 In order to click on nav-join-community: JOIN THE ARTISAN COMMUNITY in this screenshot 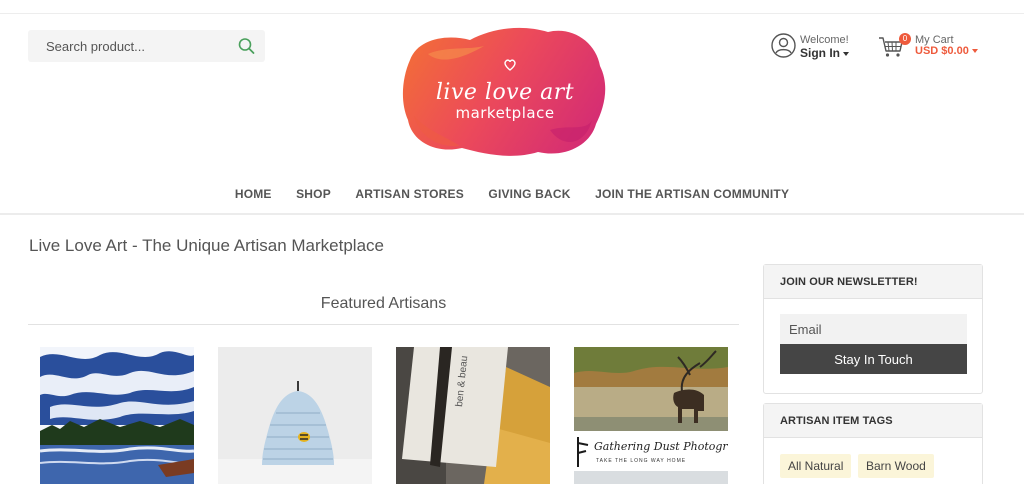, I will do `click(692, 194)`.